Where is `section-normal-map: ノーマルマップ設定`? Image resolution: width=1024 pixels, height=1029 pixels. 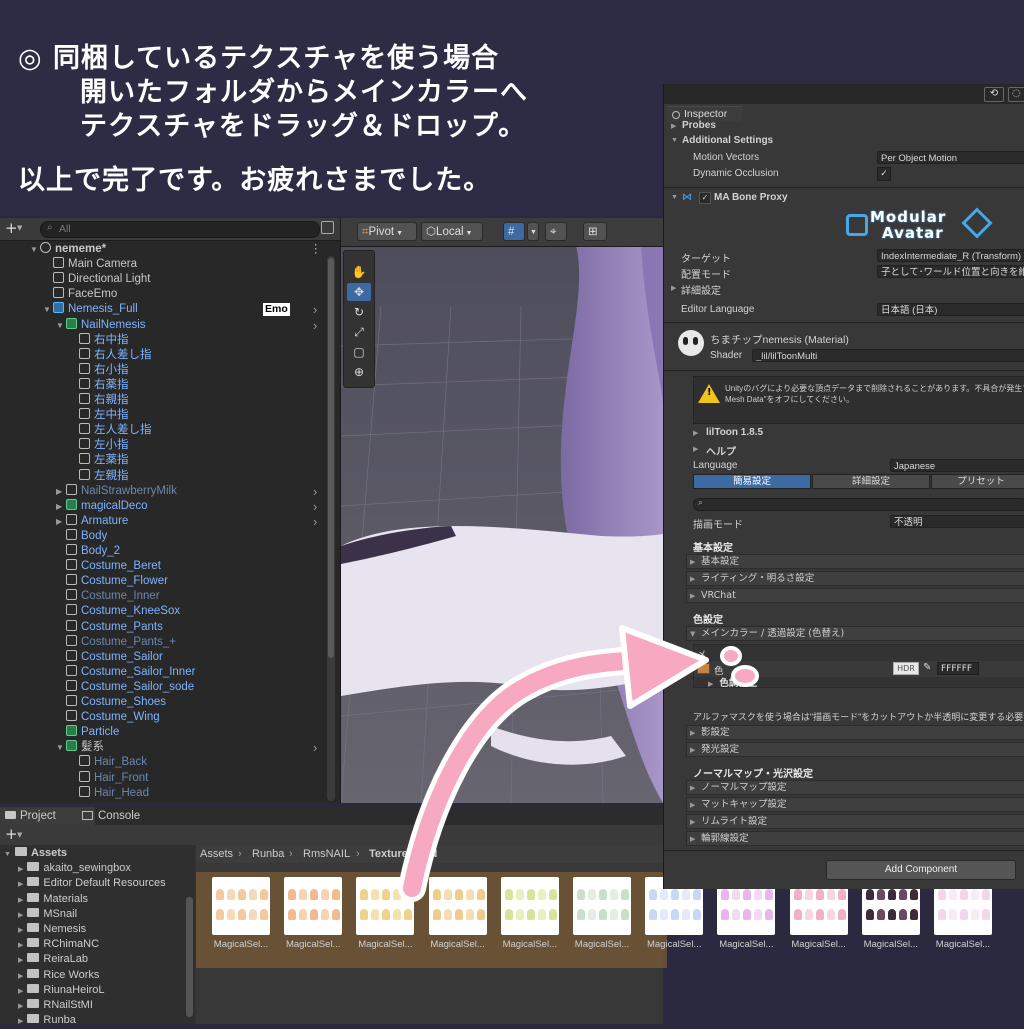 section-normal-map: ノーマルマップ設定 is located at coordinates (855, 787).